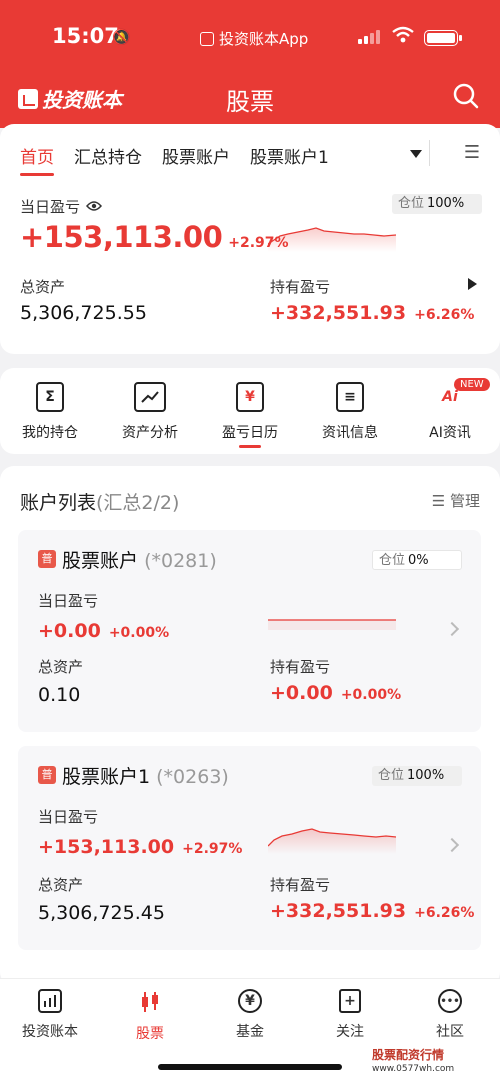  Describe the element at coordinates (94, 207) in the screenshot. I see `eye-icon` at that location.